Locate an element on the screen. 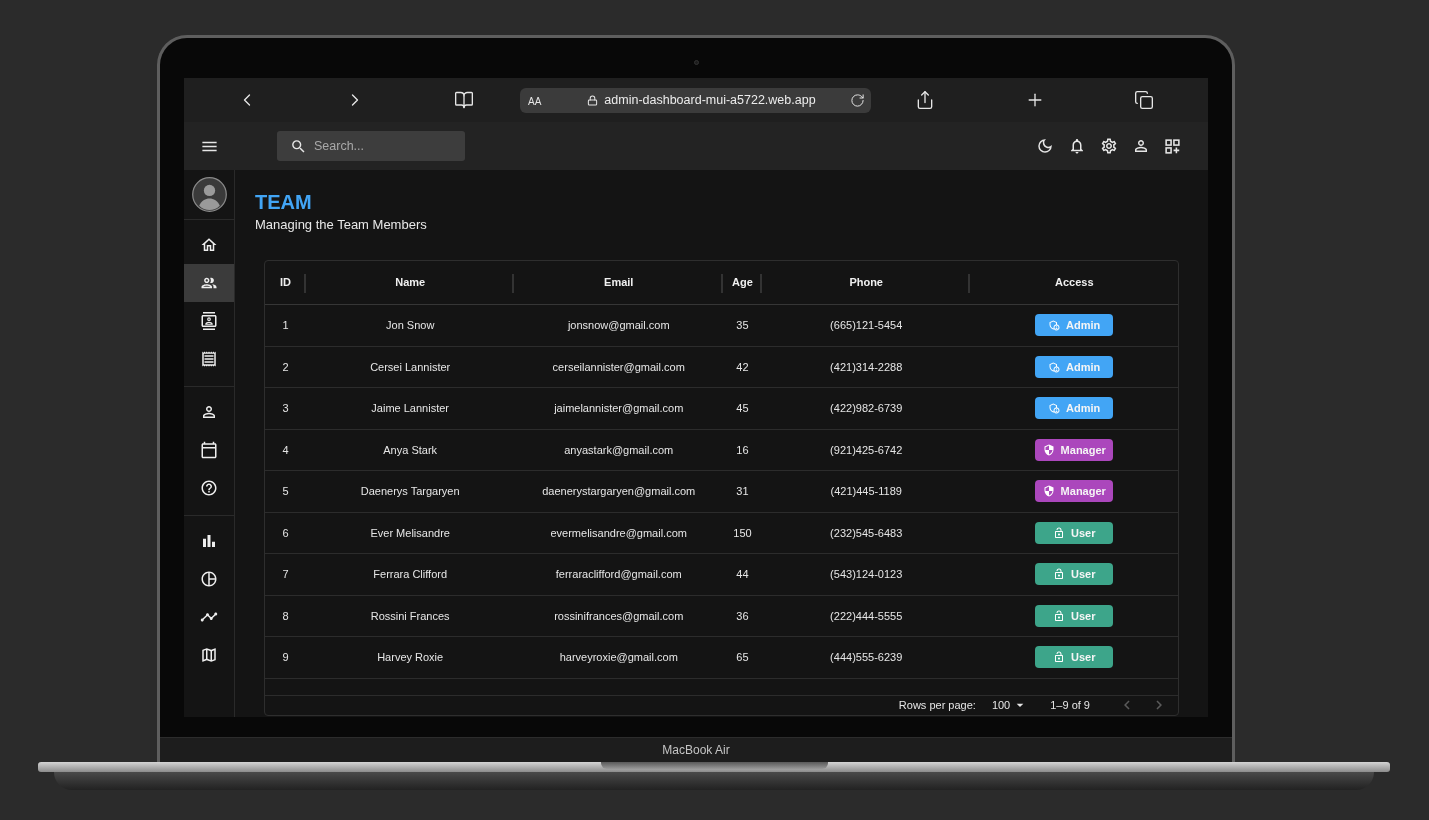 Image resolution: width=1429 pixels, height=820 pixels. settings-icon is located at coordinates (1109, 146).